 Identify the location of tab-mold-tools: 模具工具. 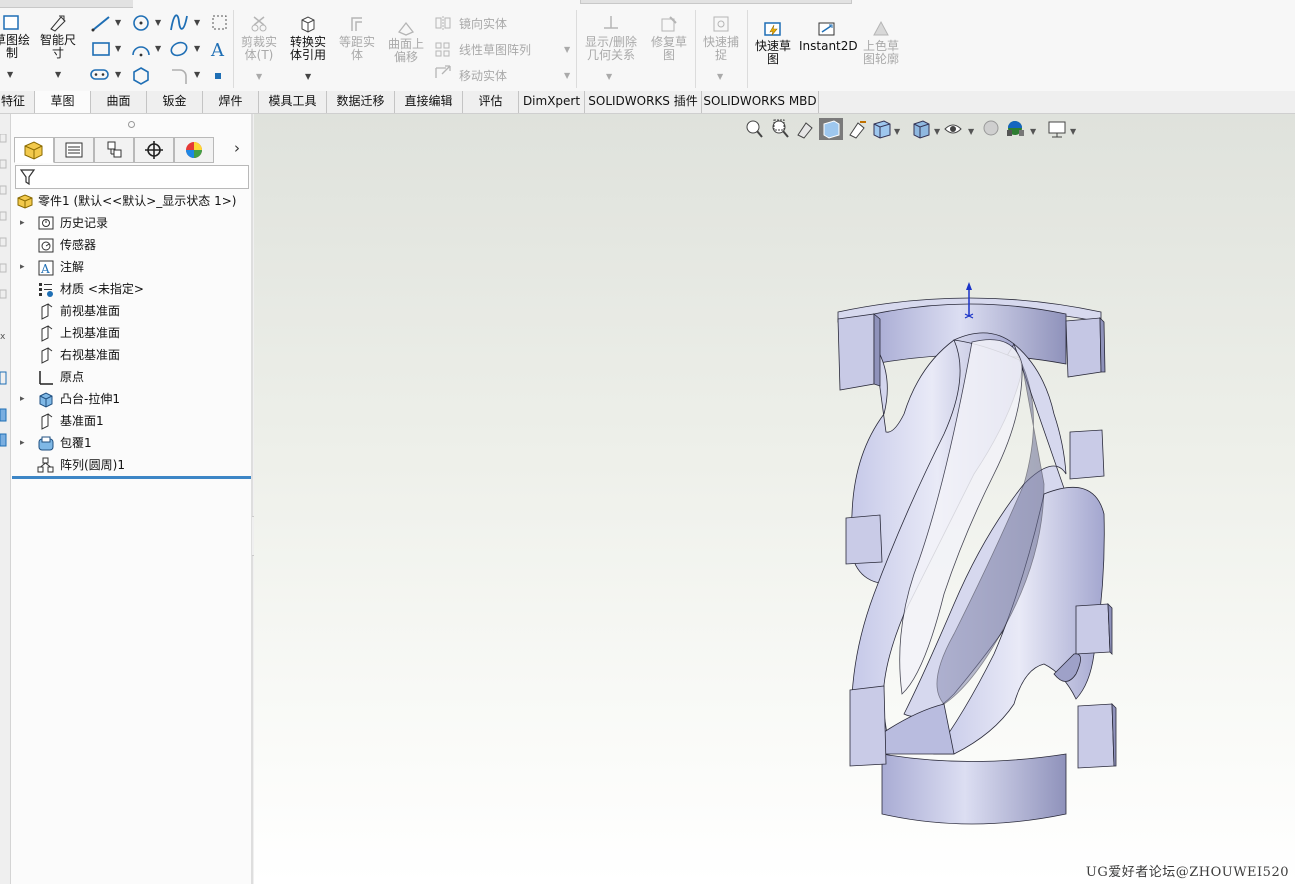
(293, 102).